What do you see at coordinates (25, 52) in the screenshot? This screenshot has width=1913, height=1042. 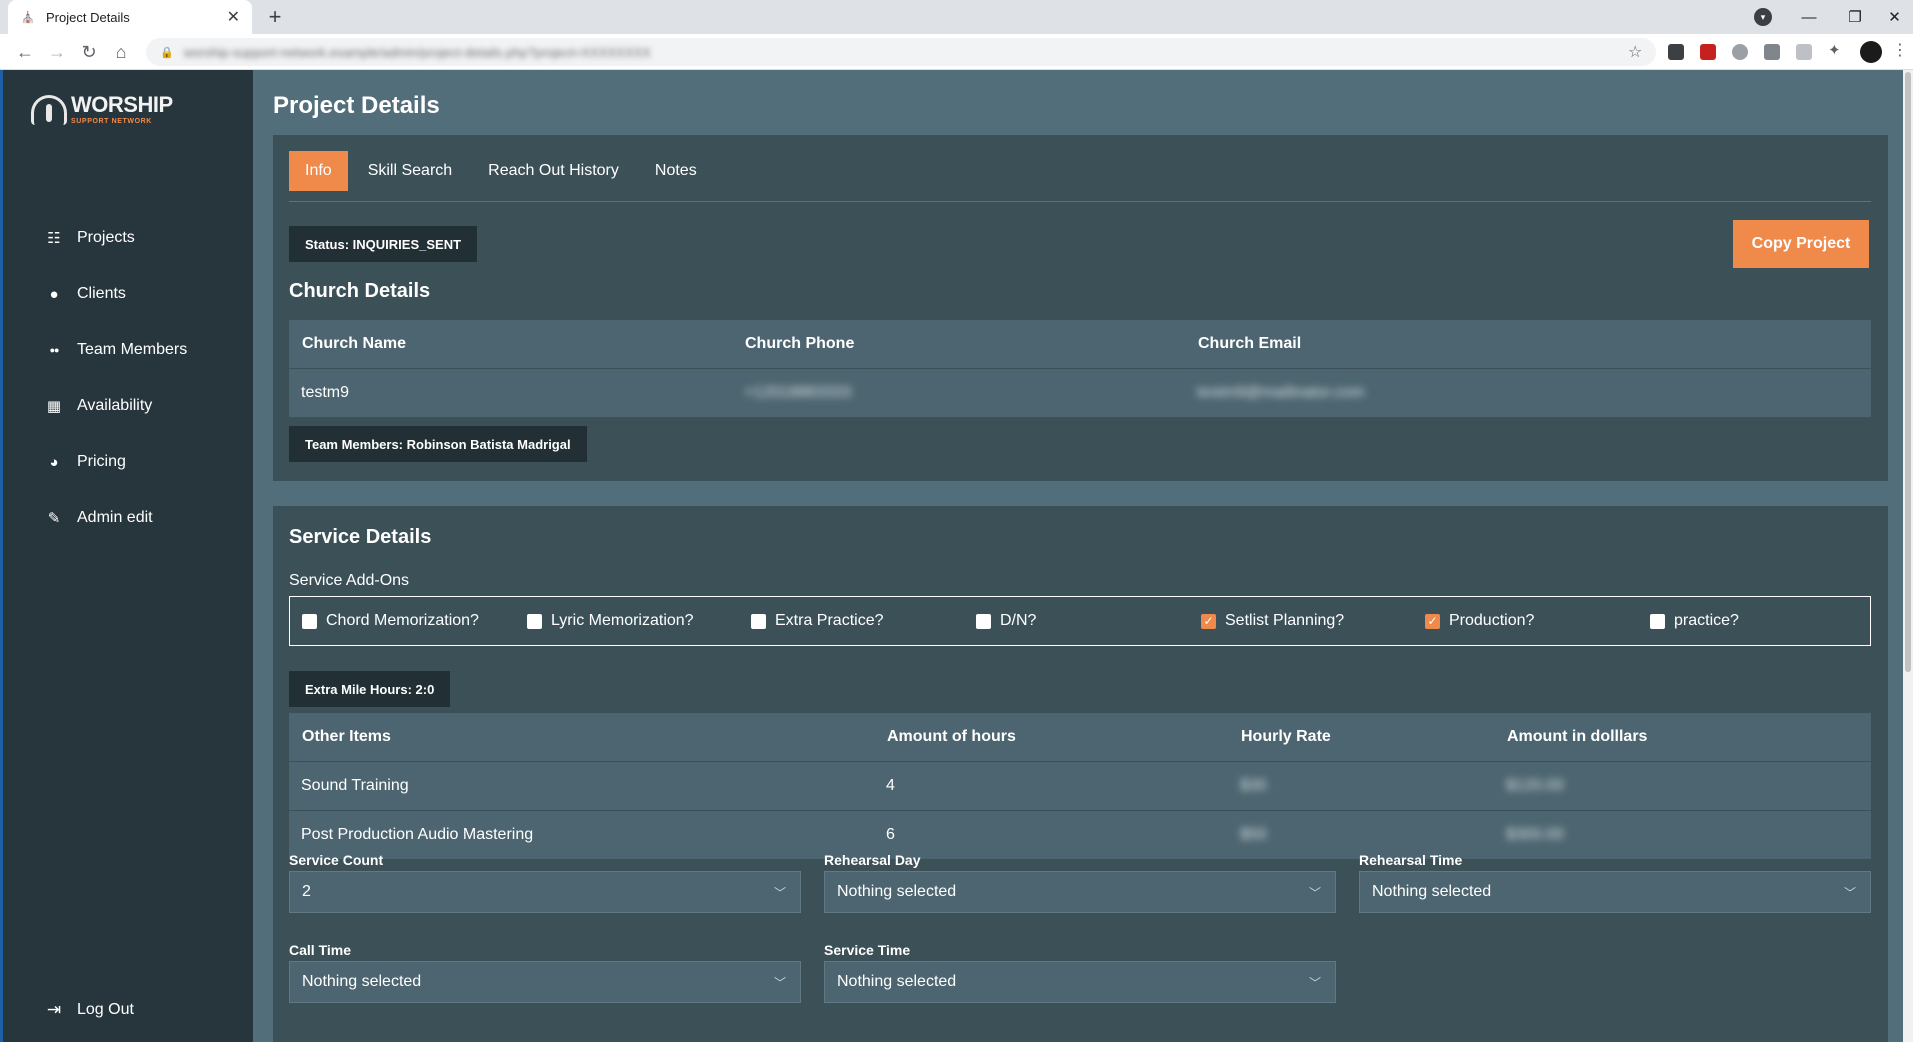 I see `back-arrow-icon: ←` at bounding box center [25, 52].